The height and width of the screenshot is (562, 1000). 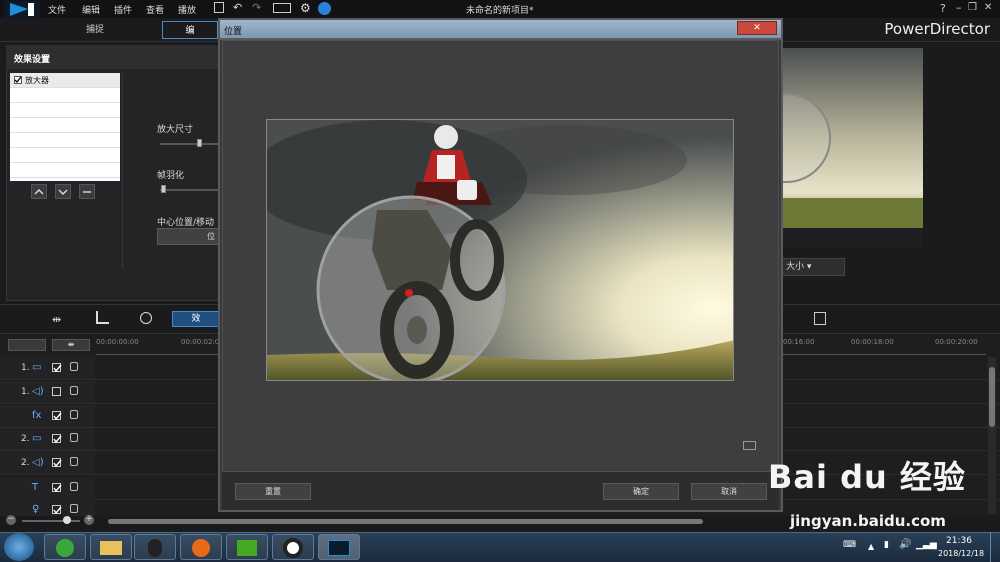 I want to click on menu-playback: 播放, so click(x=187, y=9).